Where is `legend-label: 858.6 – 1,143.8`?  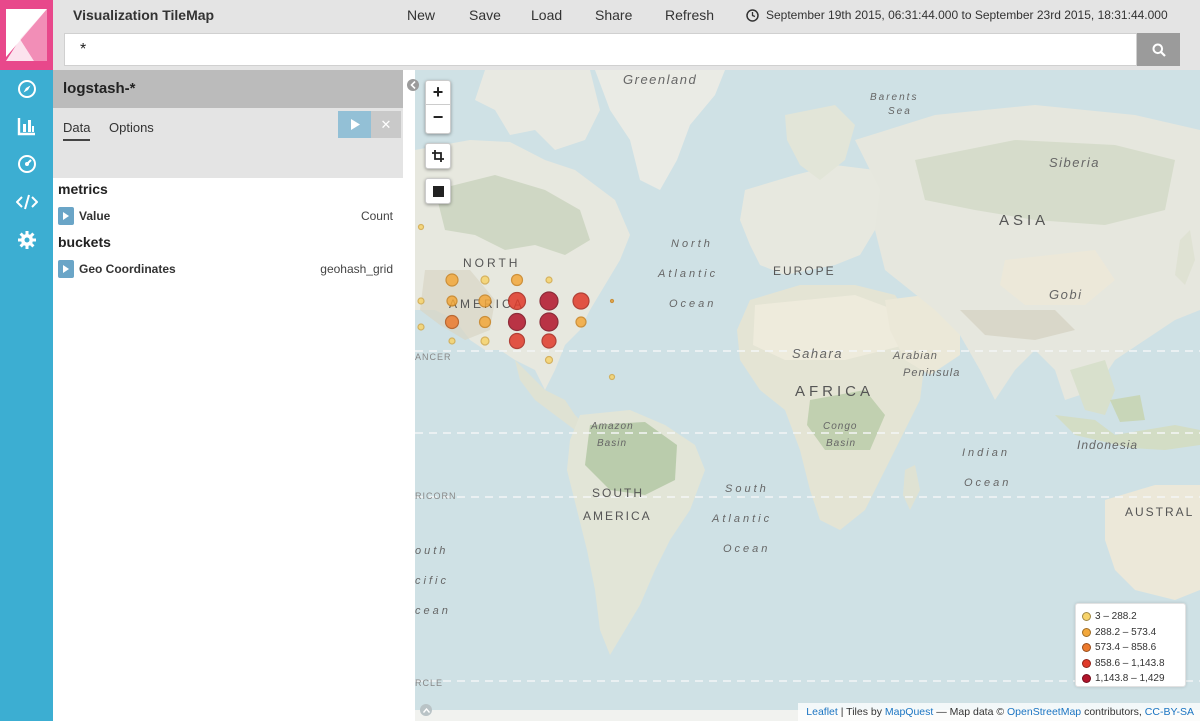
legend-label: 858.6 – 1,143.8 is located at coordinates (1130, 663).